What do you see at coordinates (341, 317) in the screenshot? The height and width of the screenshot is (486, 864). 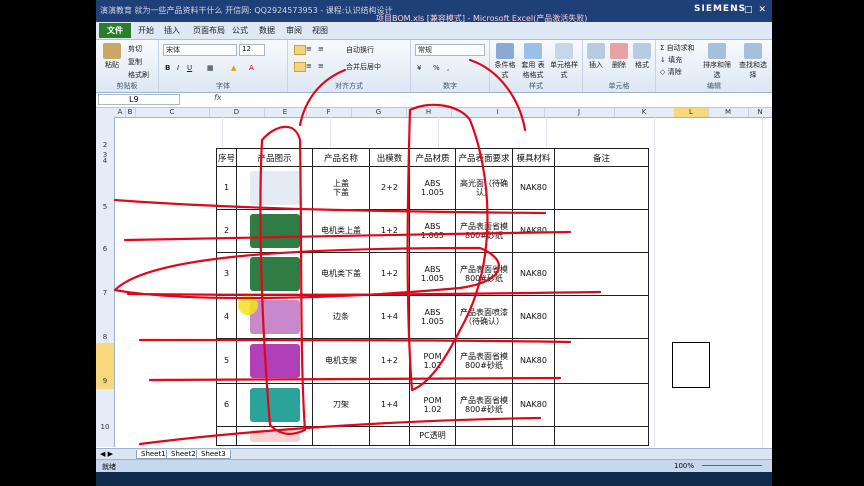 I see `name-cell: 边条` at bounding box center [341, 317].